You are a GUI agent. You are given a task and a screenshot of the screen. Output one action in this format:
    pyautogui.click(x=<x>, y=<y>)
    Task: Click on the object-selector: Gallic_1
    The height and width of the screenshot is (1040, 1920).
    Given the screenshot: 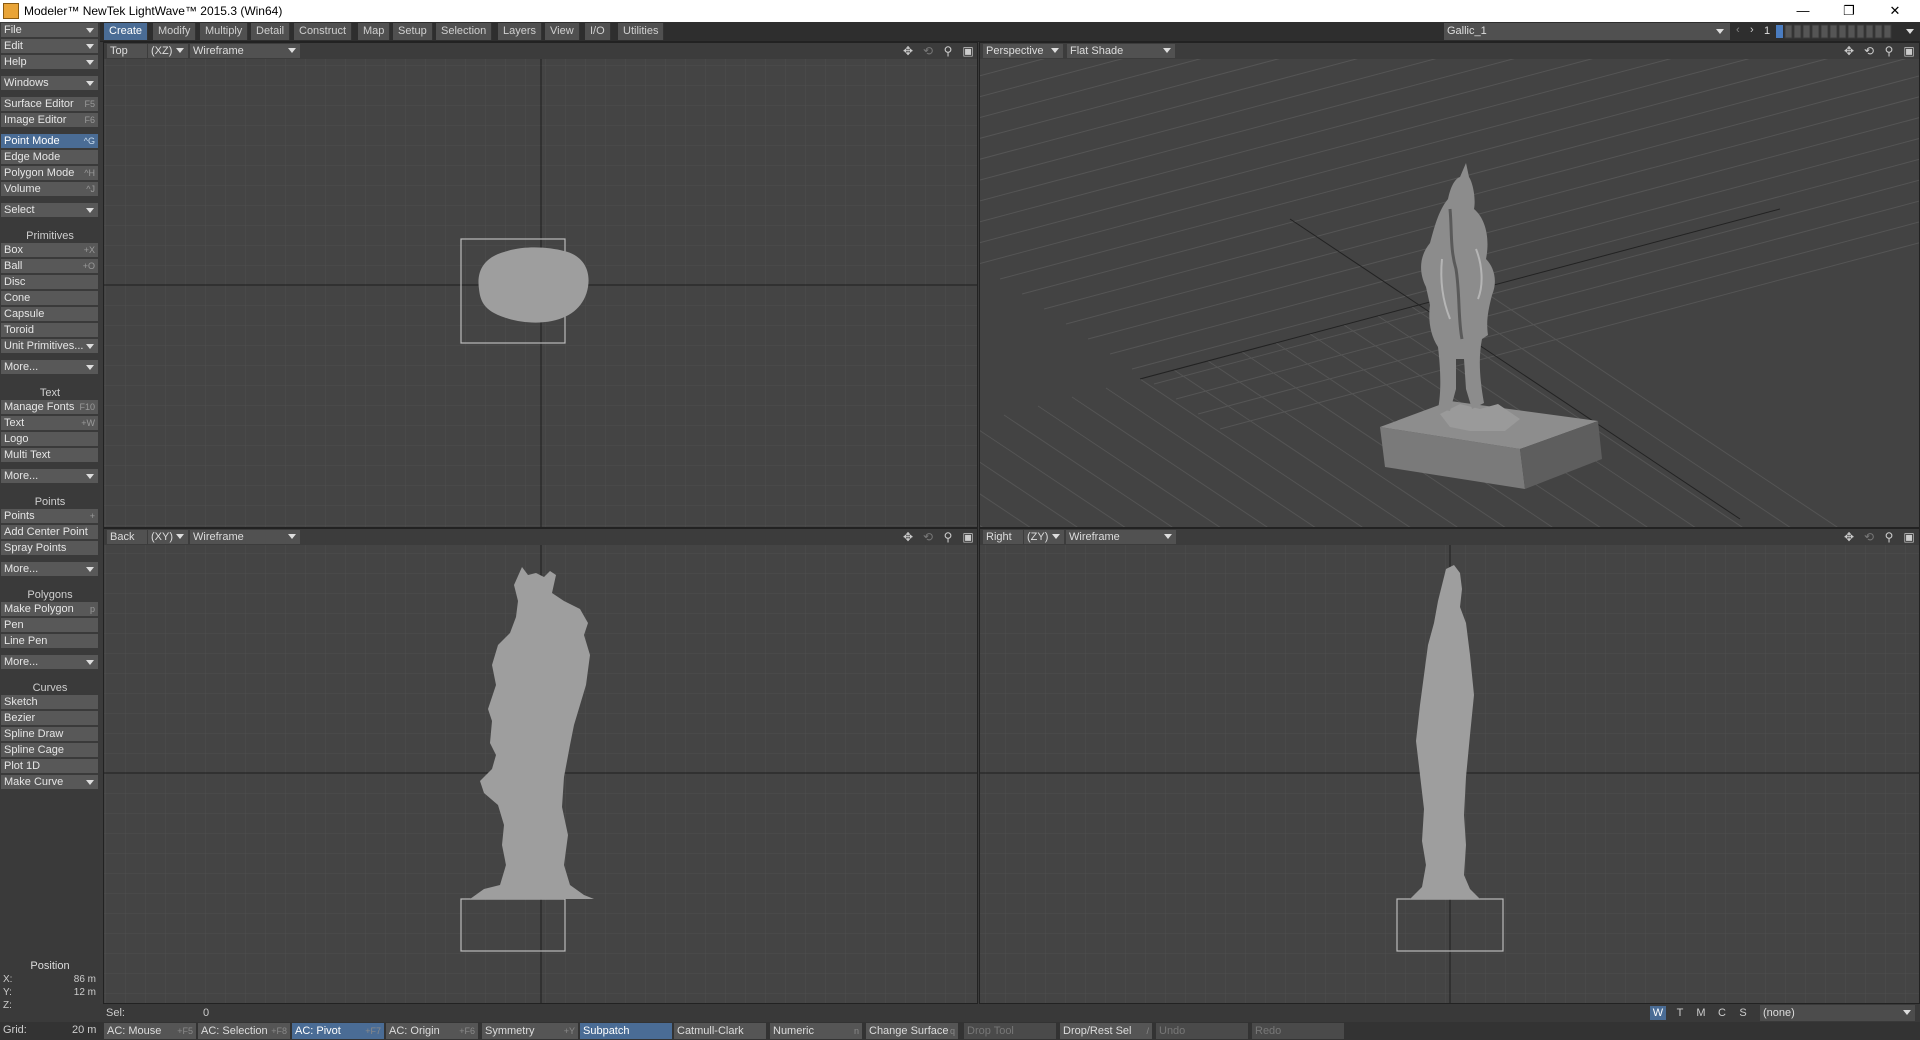 What is the action you would take?
    pyautogui.click(x=1587, y=31)
    